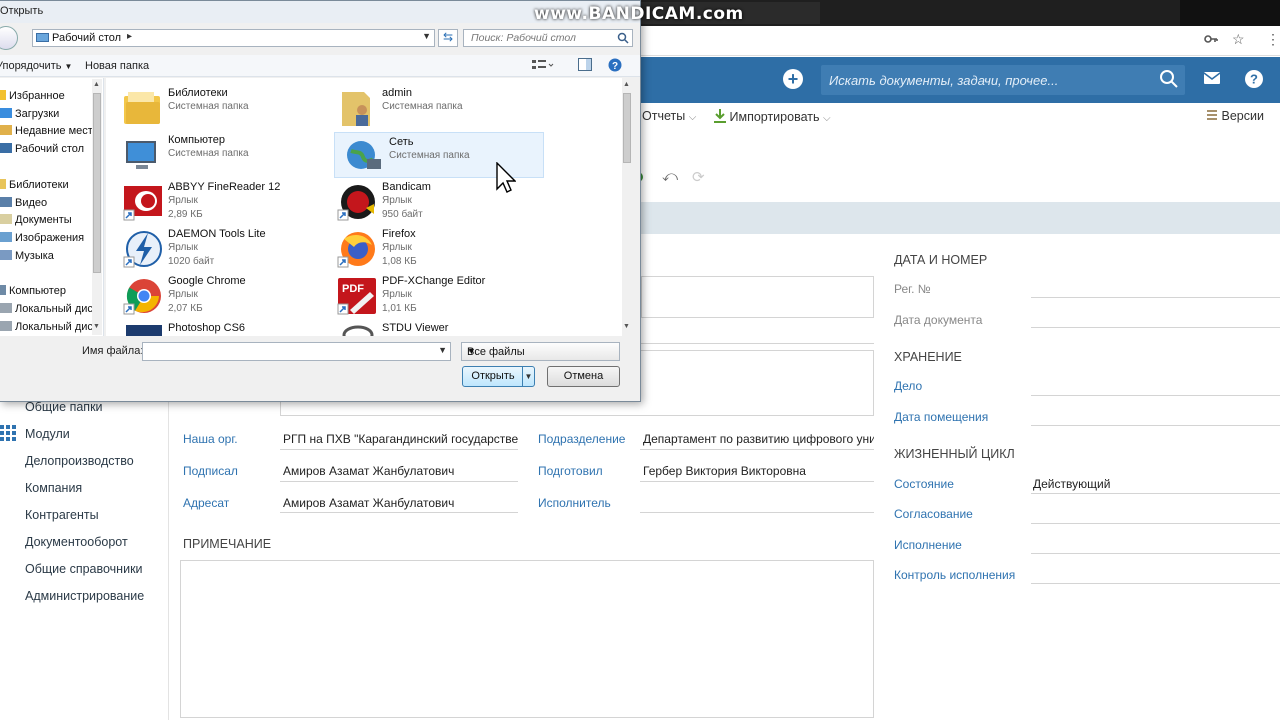 Image resolution: width=1280 pixels, height=720 pixels. I want to click on file-name: ABBYY FineReader 12, so click(224, 187).